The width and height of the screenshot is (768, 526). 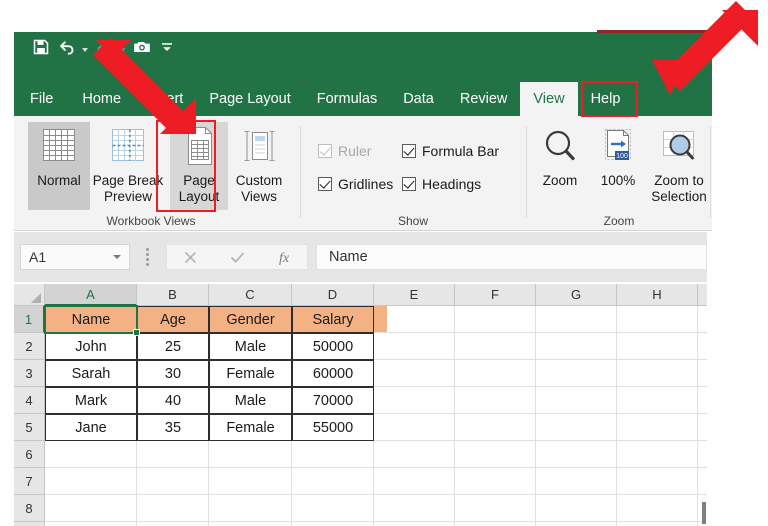 I want to click on cell-d3: 60000, so click(x=333, y=373).